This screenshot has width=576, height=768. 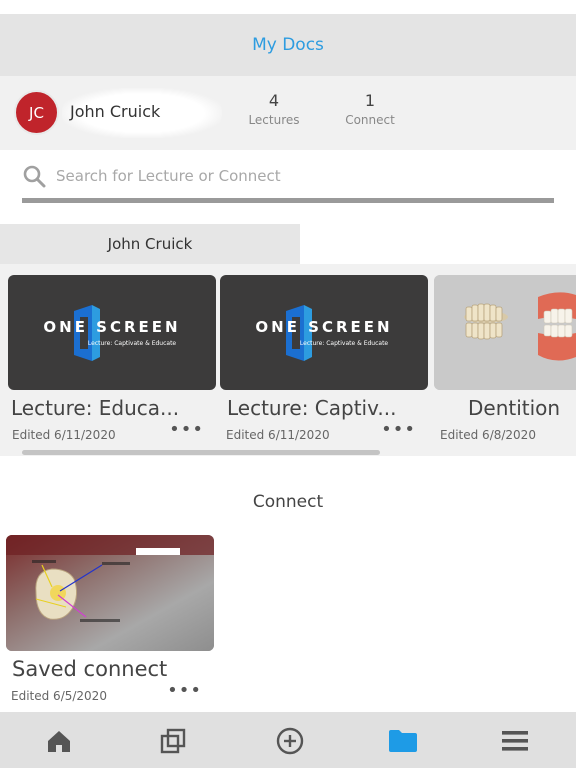 I want to click on nav-home, so click(x=59, y=741).